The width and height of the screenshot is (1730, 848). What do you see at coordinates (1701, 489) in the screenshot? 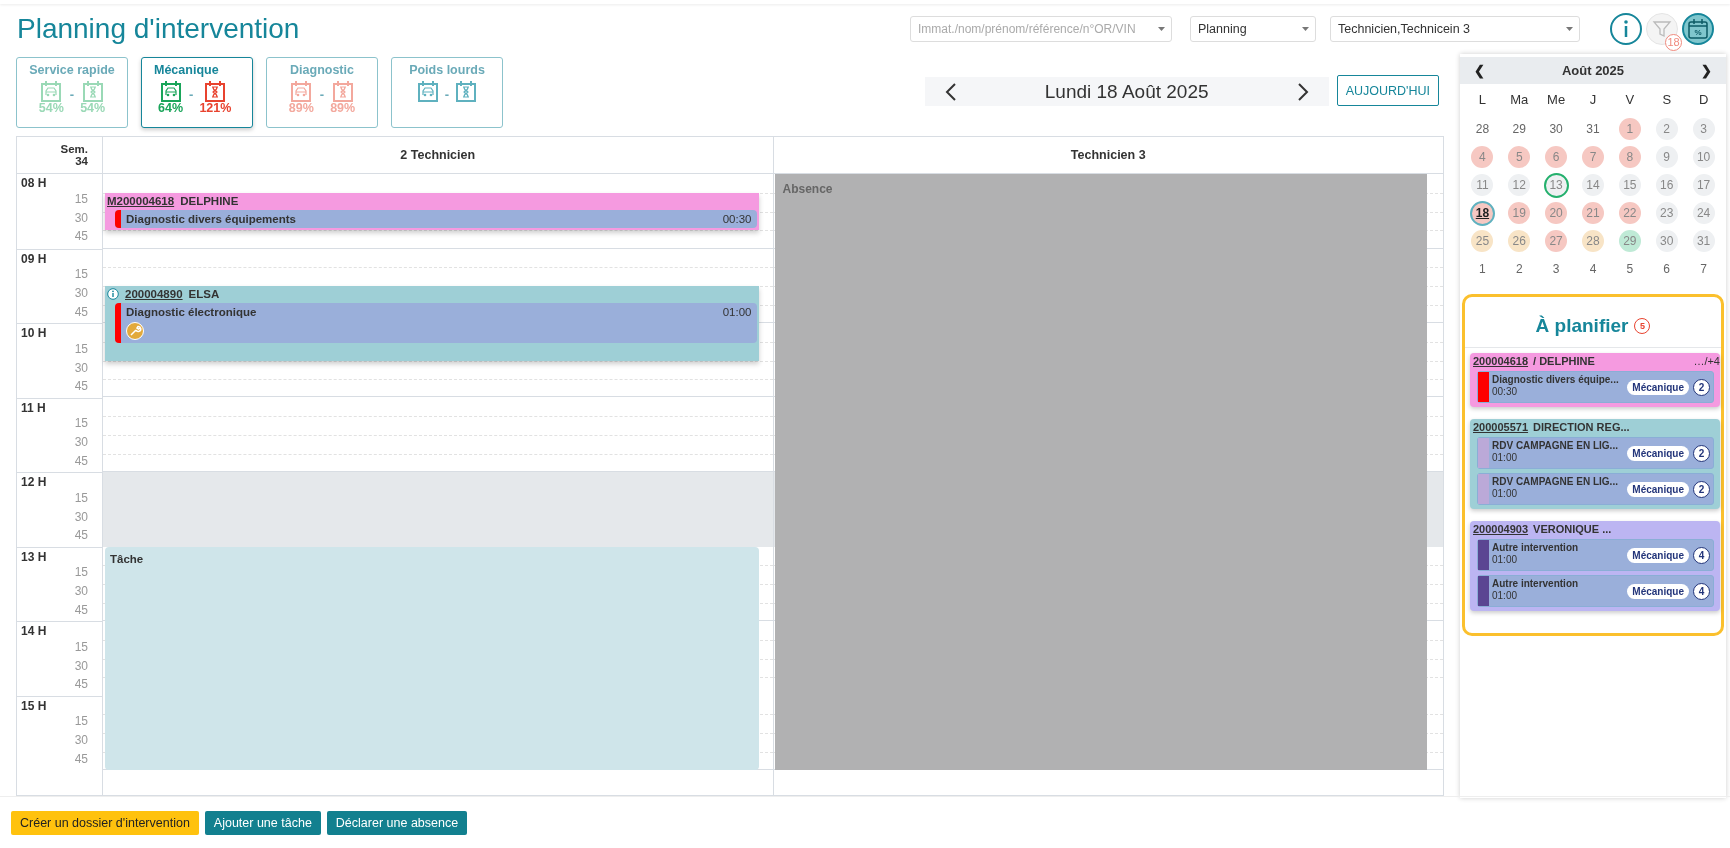
I see `count-badge: 2` at bounding box center [1701, 489].